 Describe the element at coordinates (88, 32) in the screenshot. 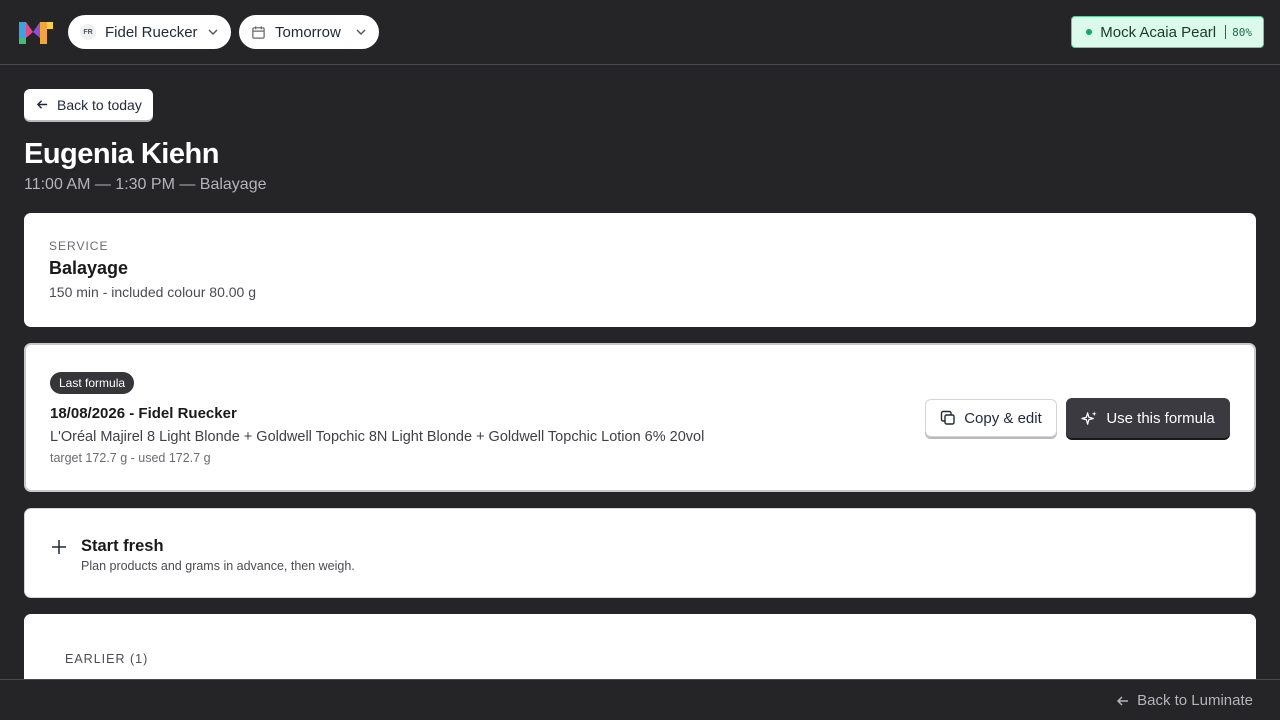

I see `stylist-avatar: FR` at that location.